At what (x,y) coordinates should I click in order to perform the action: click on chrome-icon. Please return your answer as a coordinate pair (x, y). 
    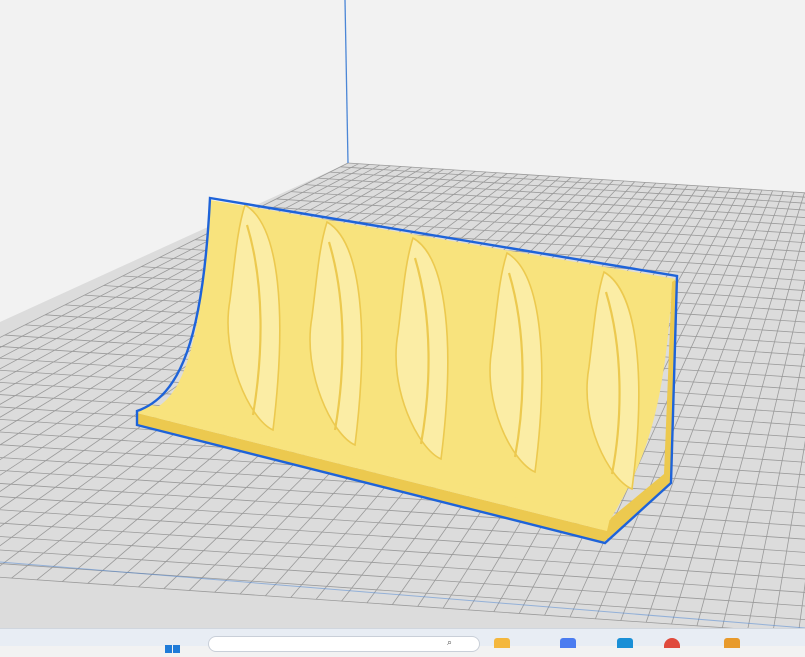
    Looking at the image, I should click on (672, 643).